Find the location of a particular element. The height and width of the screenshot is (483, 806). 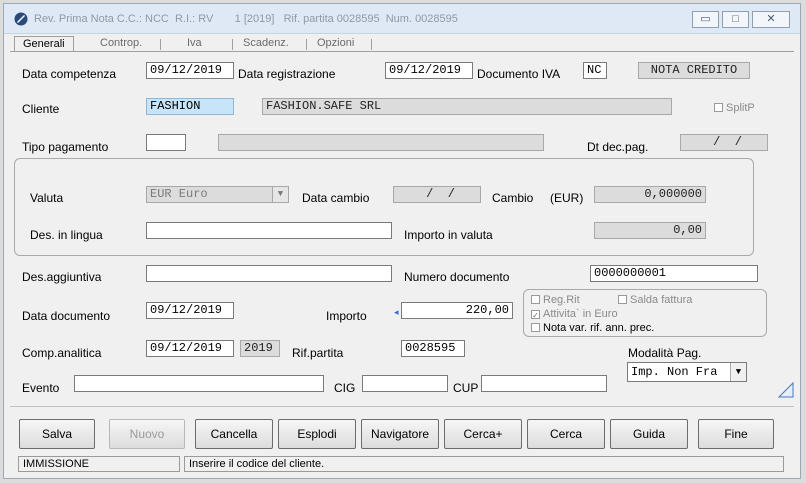

cig-field is located at coordinates (405, 383).